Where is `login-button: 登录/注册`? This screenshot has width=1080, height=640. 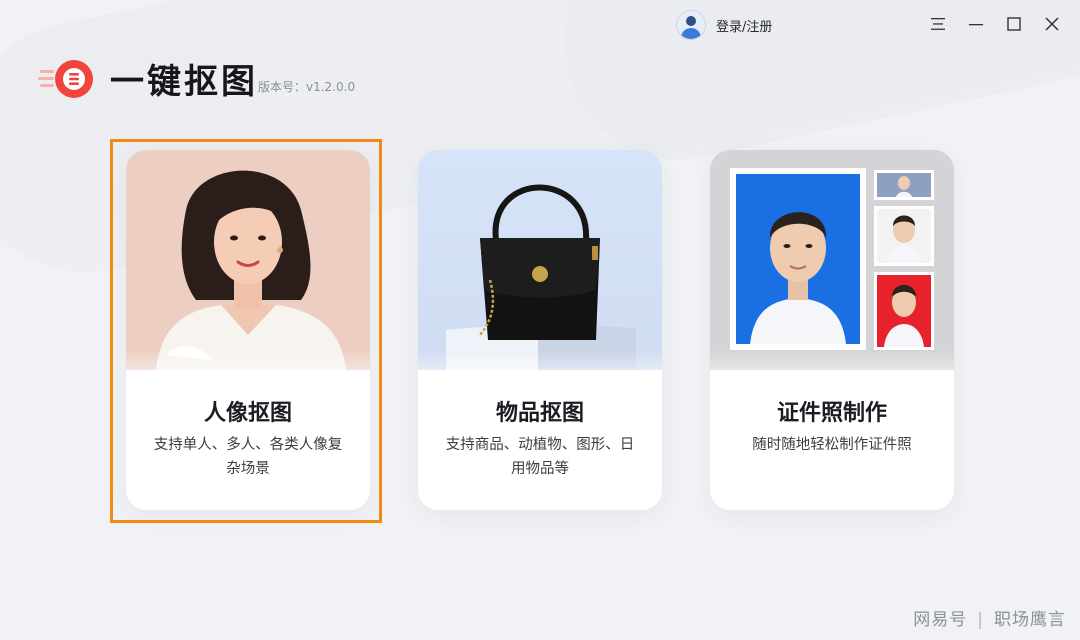 login-button: 登录/注册 is located at coordinates (724, 25).